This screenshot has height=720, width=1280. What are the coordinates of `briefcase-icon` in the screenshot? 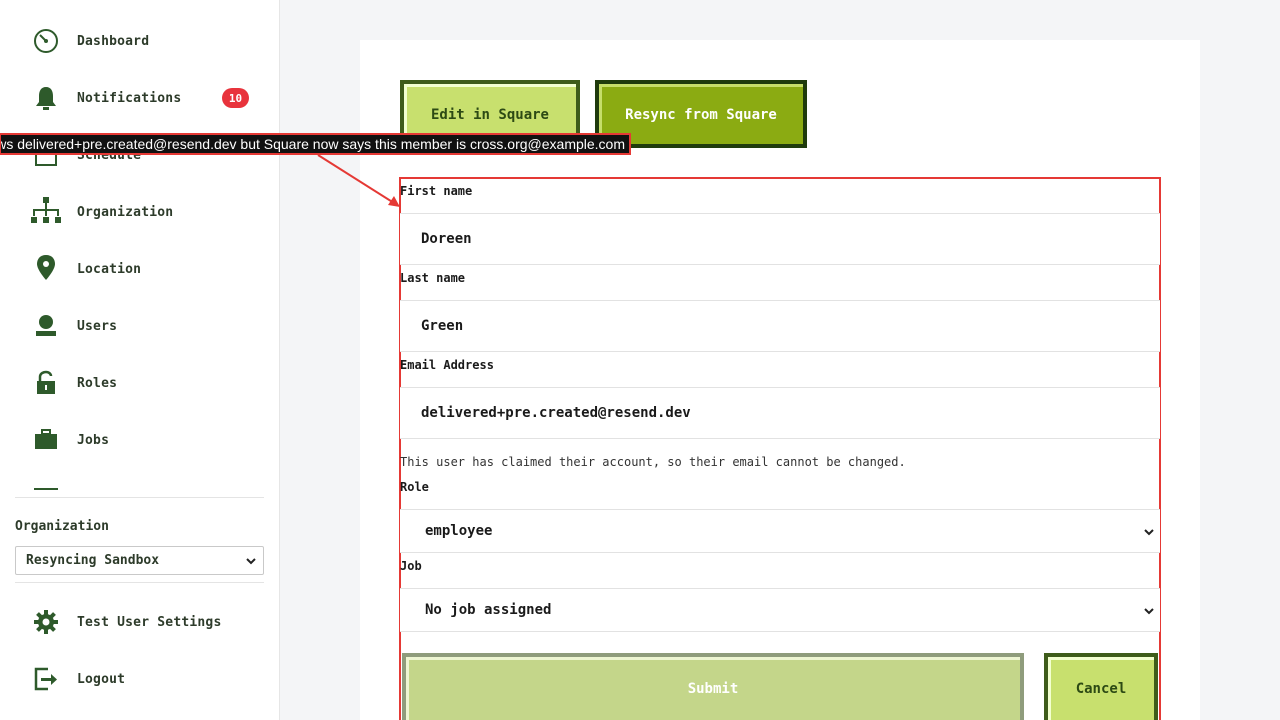 It's located at (46, 440).